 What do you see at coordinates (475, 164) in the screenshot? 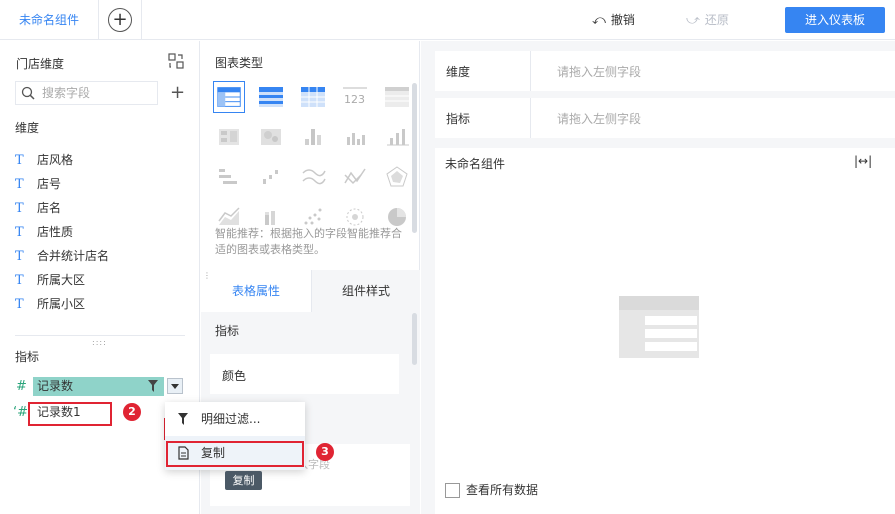
I see `component-title: 未命名组件` at bounding box center [475, 164].